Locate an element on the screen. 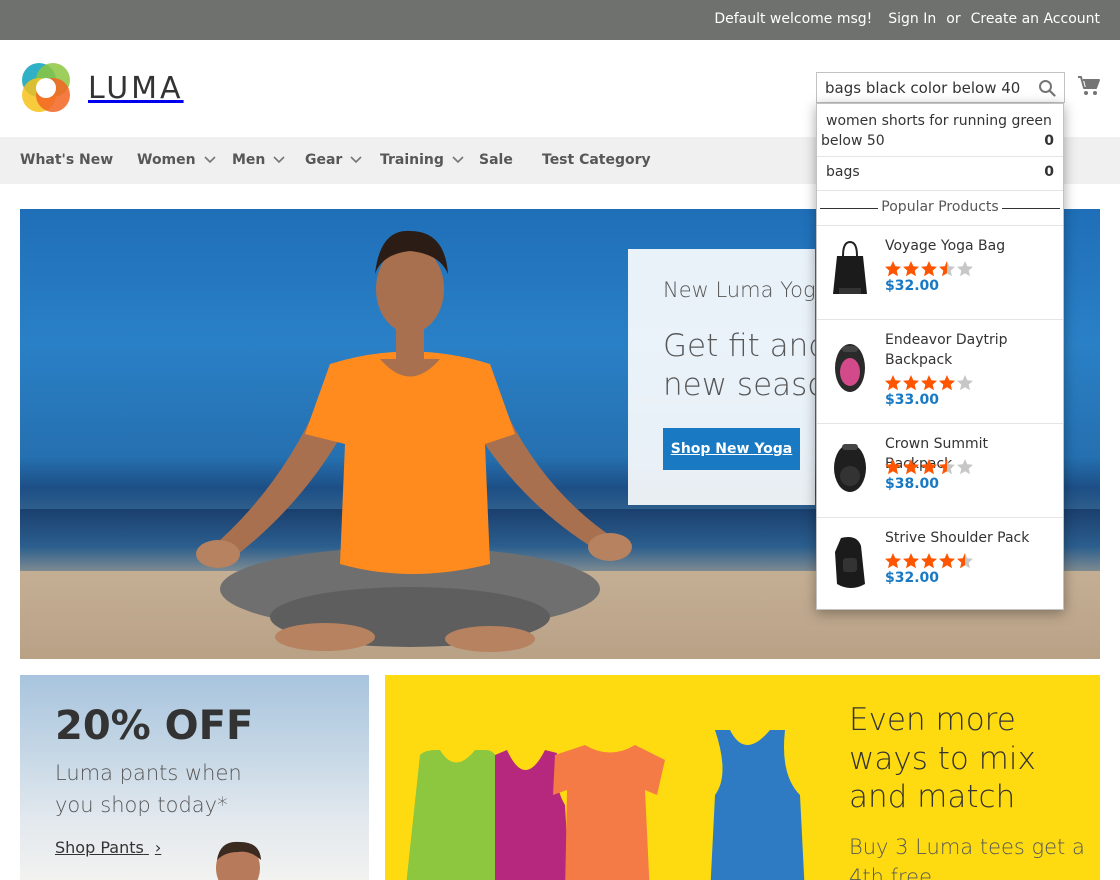  nav-item-men: Men is located at coordinates (258, 160).